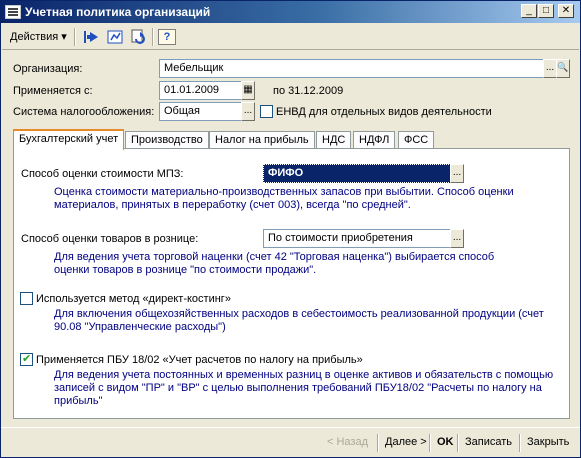 Image resolution: width=581 pixels, height=458 pixels. I want to click on next-button: Далее >, so click(406, 443).